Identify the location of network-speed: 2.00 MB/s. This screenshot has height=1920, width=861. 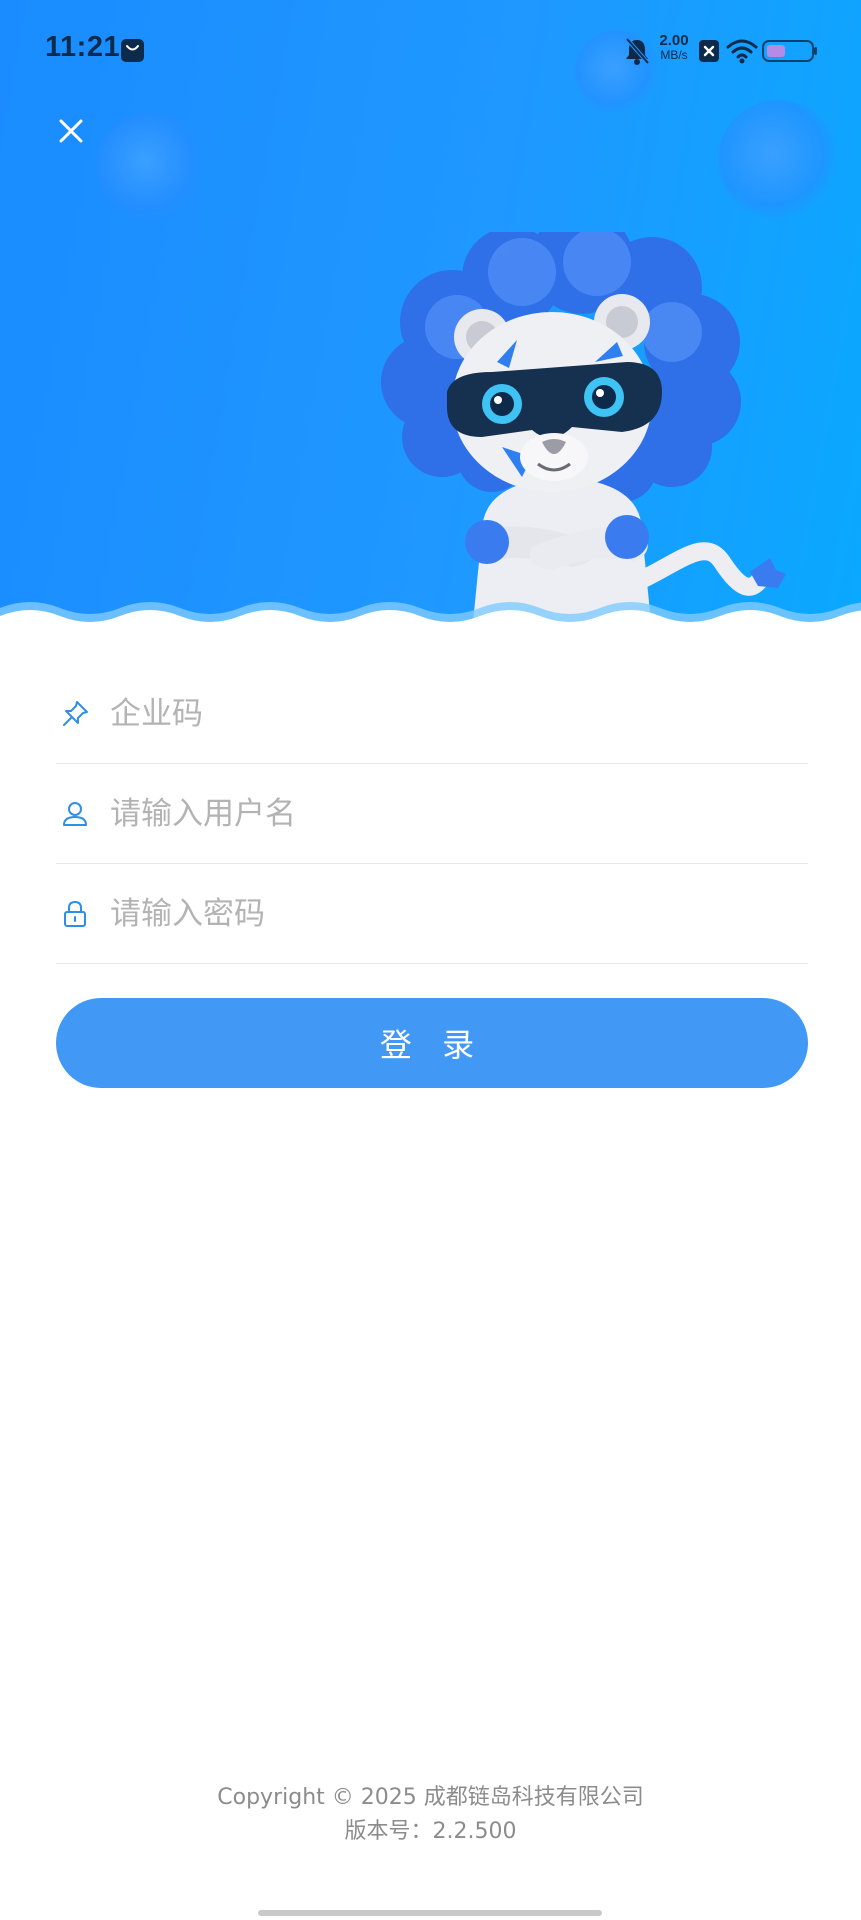
(674, 47).